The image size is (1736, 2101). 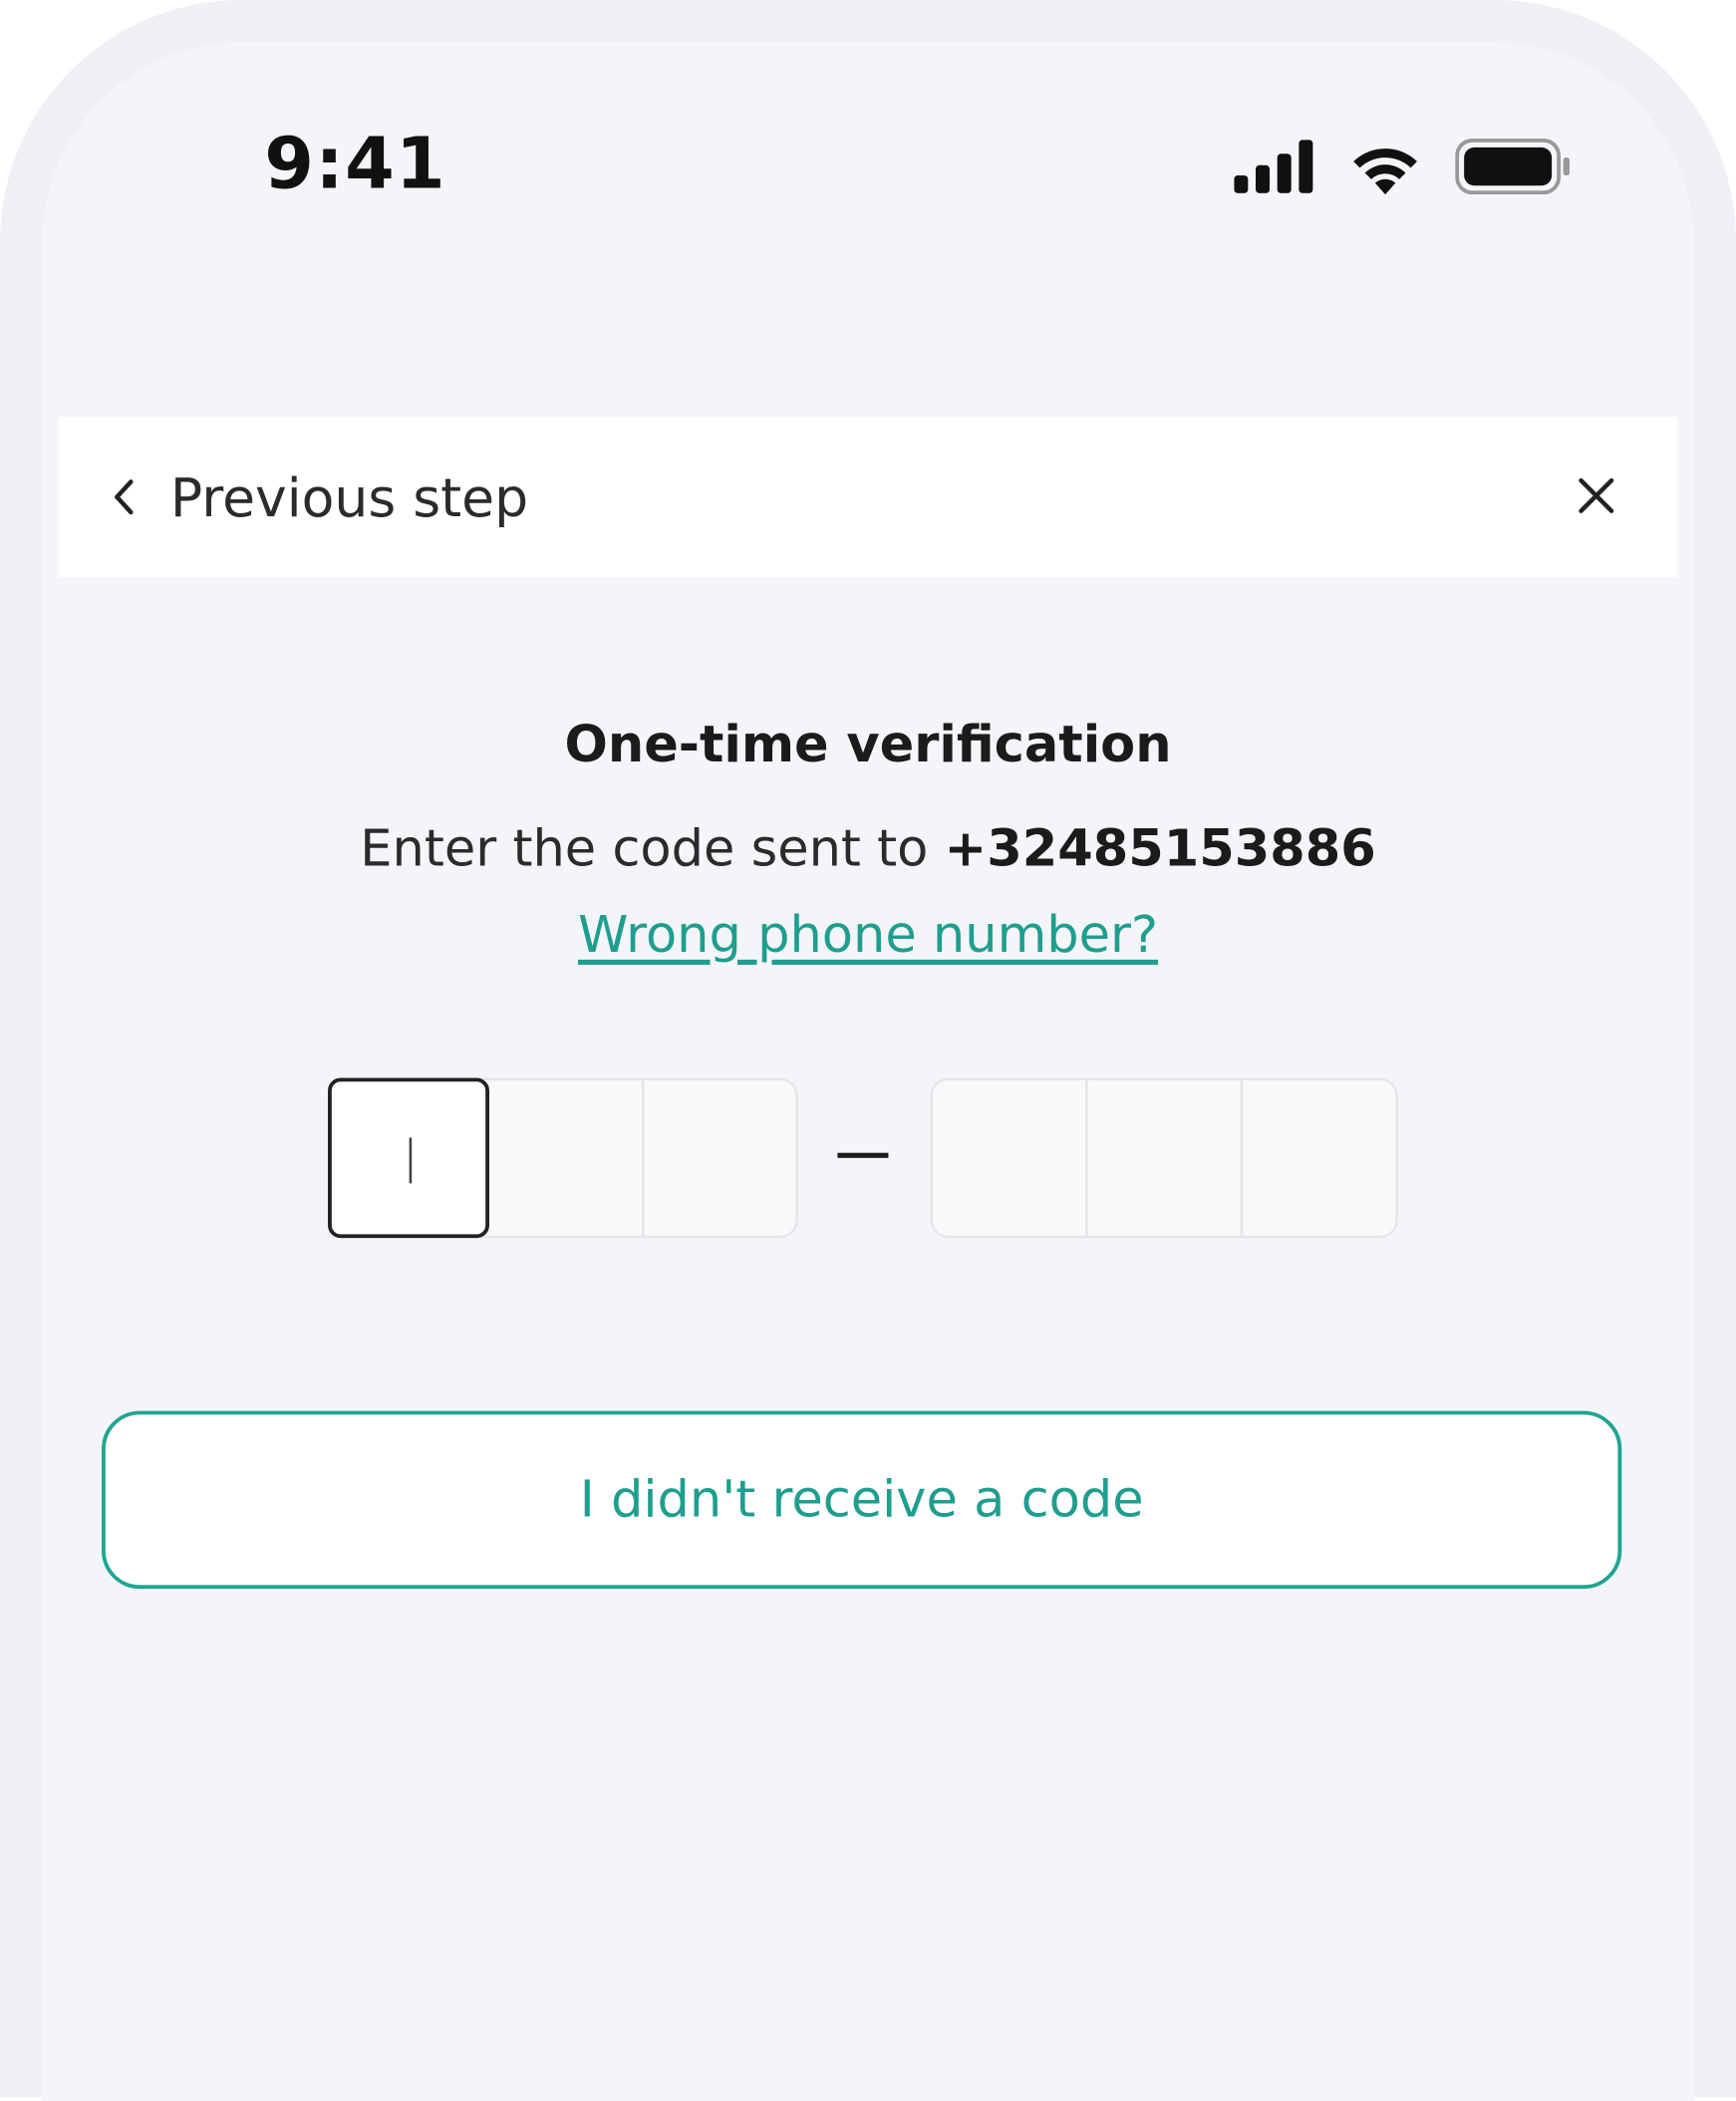 What do you see at coordinates (1160, 849) in the screenshot?
I see `phone-number: +32485153886` at bounding box center [1160, 849].